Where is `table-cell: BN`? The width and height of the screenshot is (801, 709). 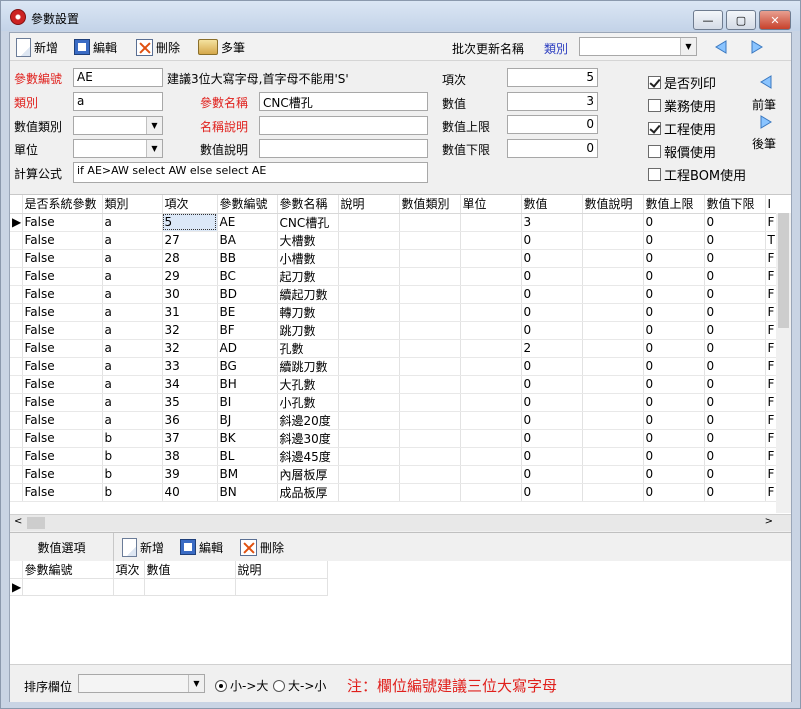
table-cell: BN is located at coordinates (247, 492).